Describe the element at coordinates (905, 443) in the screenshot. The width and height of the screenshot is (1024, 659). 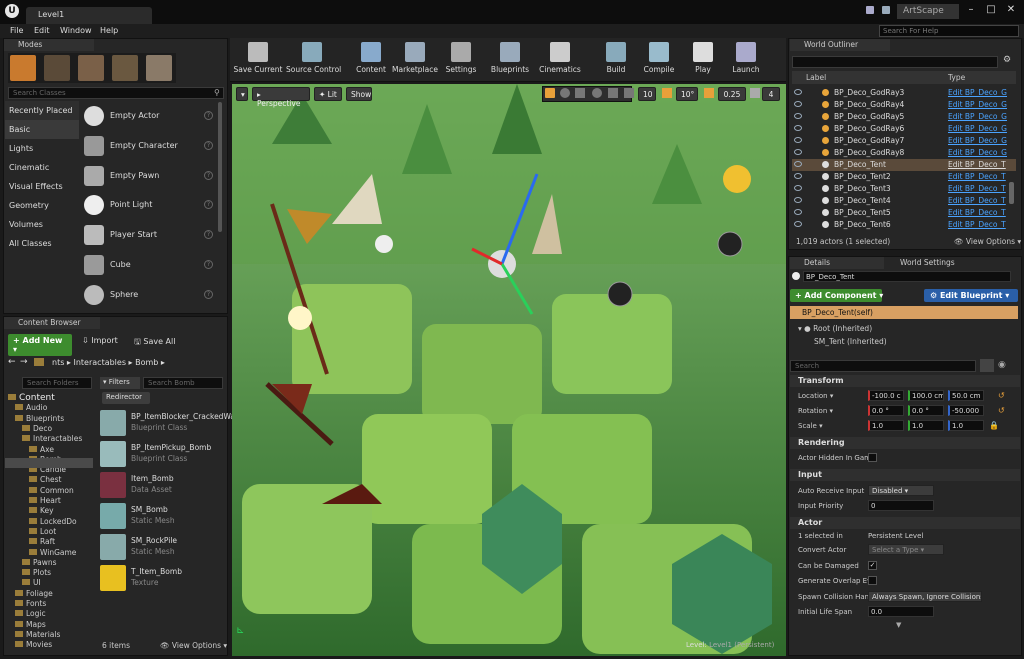
I see `section-rendering: Rendering` at that location.